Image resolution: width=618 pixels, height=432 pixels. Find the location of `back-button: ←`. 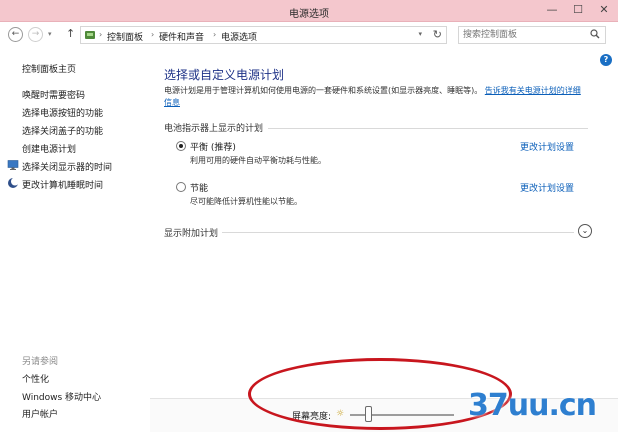

back-button: ← is located at coordinates (15, 34).